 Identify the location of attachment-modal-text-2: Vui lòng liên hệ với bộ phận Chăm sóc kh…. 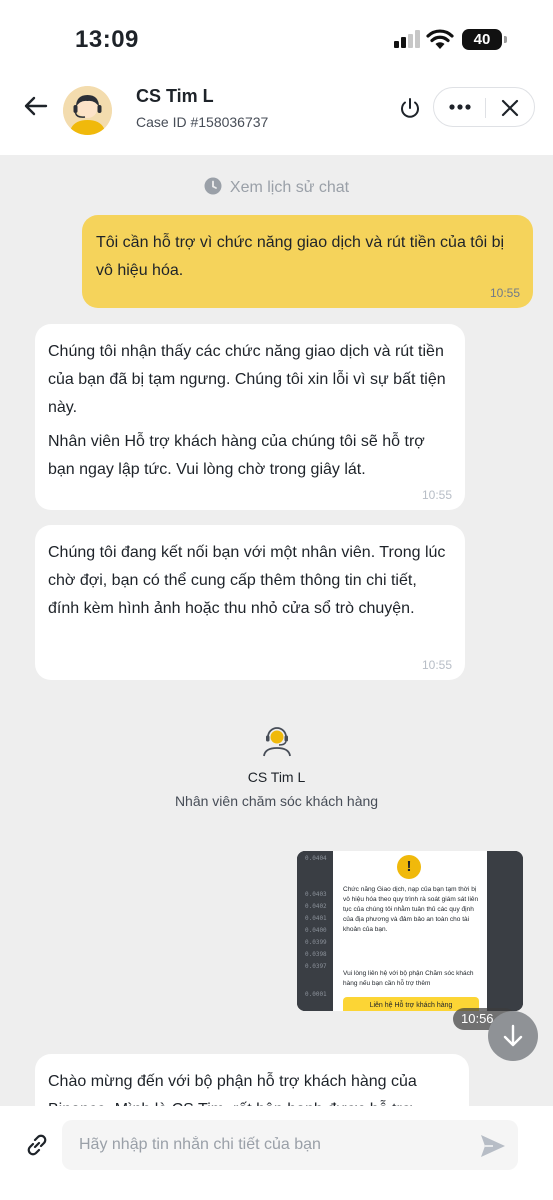
(408, 978).